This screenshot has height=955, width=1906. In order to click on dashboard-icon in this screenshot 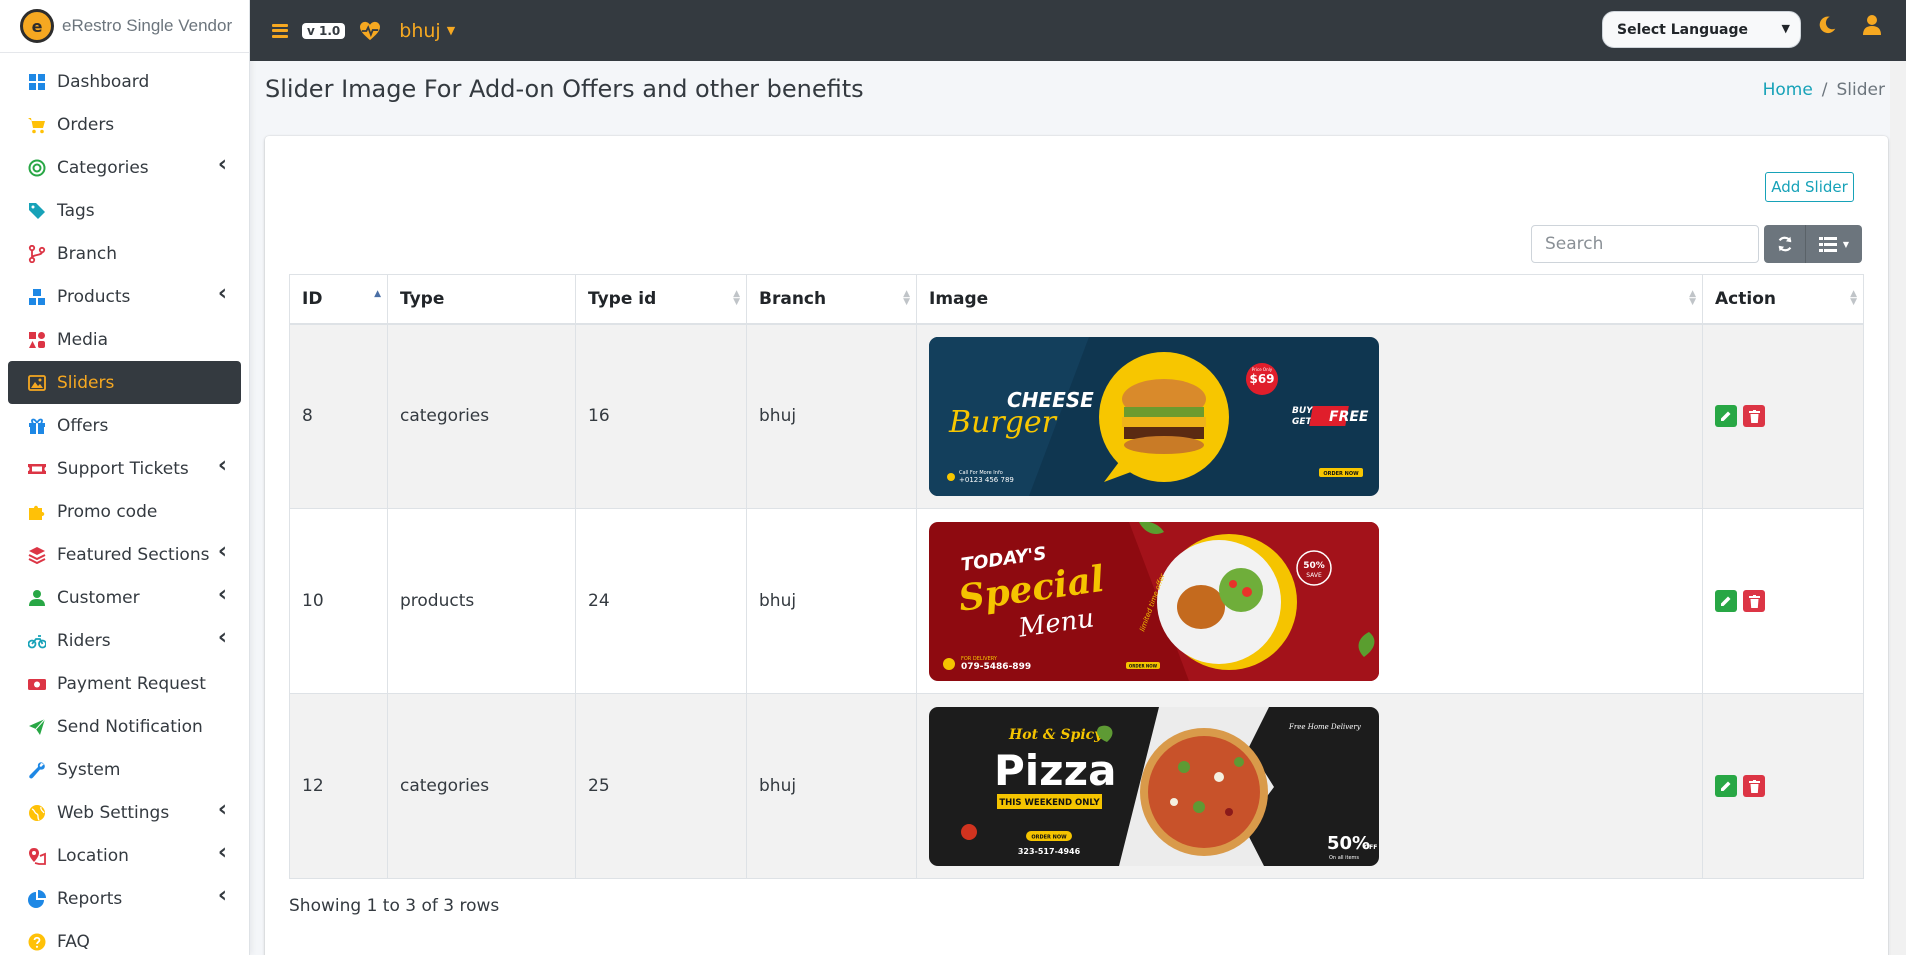, I will do `click(37, 82)`.